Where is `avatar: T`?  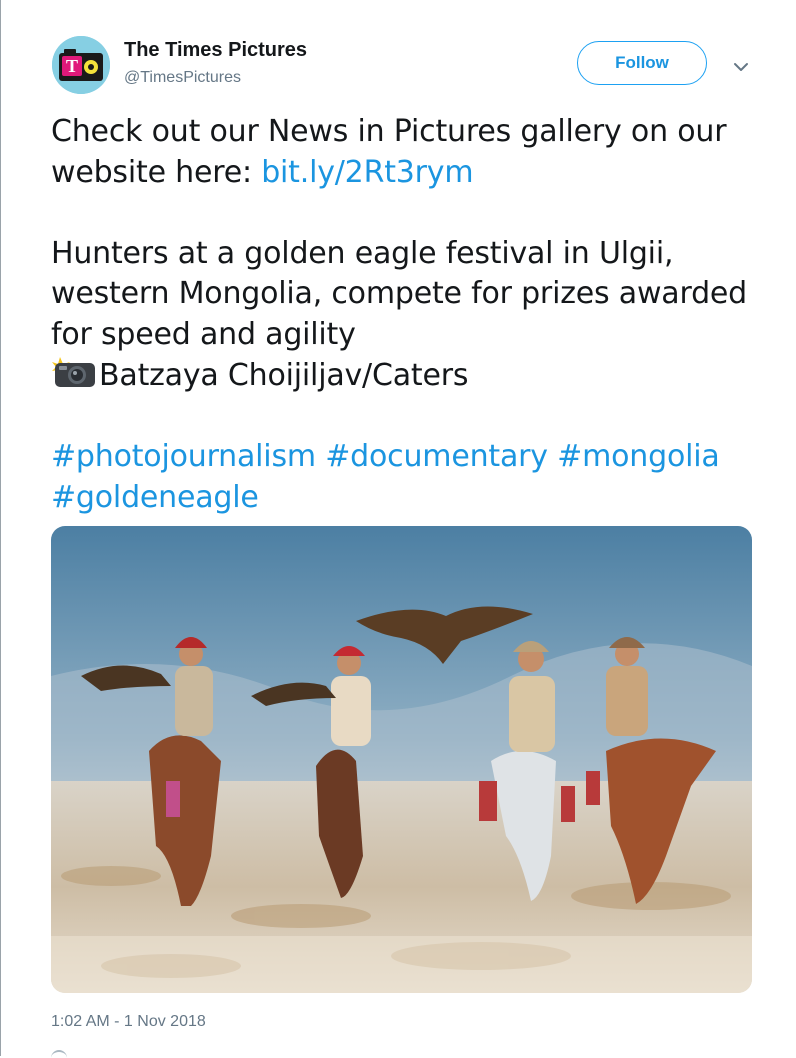
avatar: T is located at coordinates (81, 65).